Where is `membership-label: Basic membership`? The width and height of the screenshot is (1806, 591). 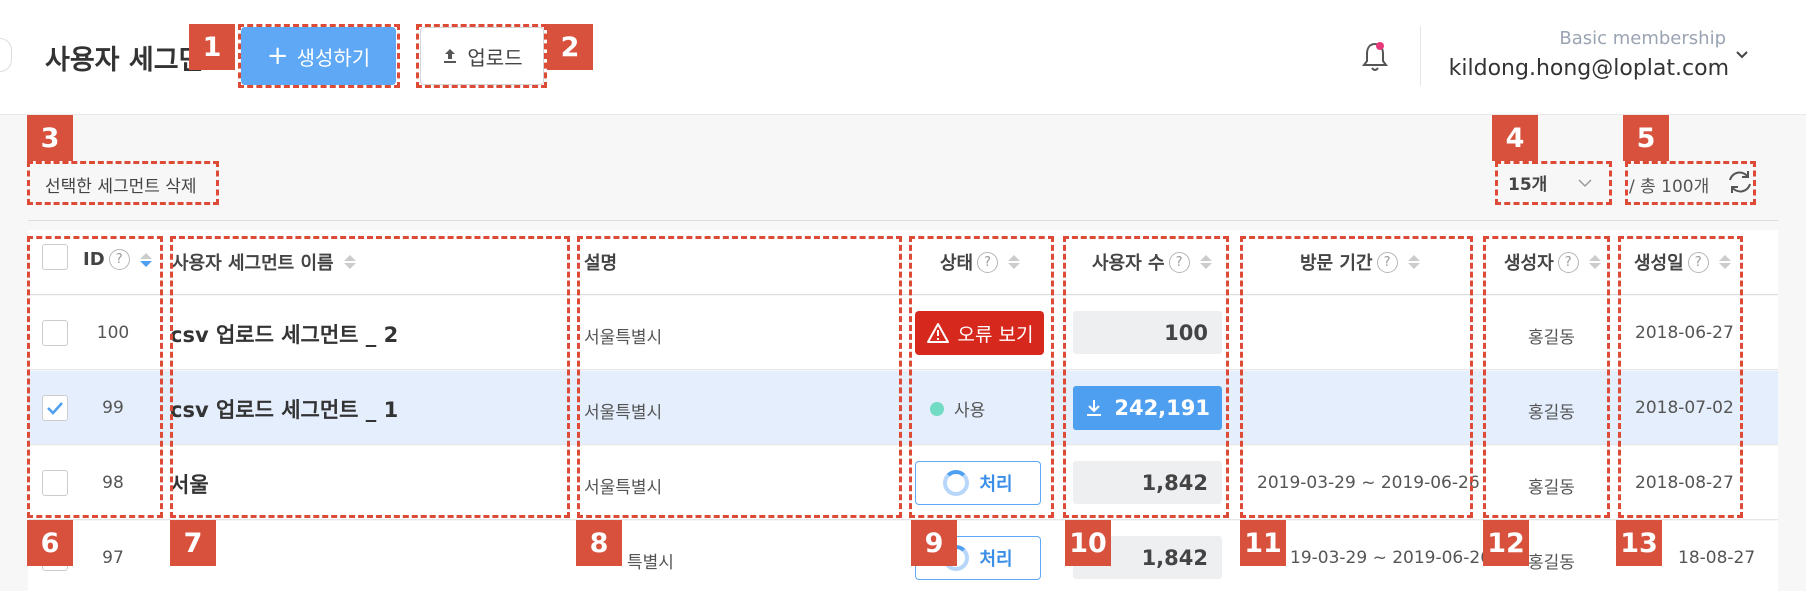
membership-label: Basic membership is located at coordinates (1642, 38).